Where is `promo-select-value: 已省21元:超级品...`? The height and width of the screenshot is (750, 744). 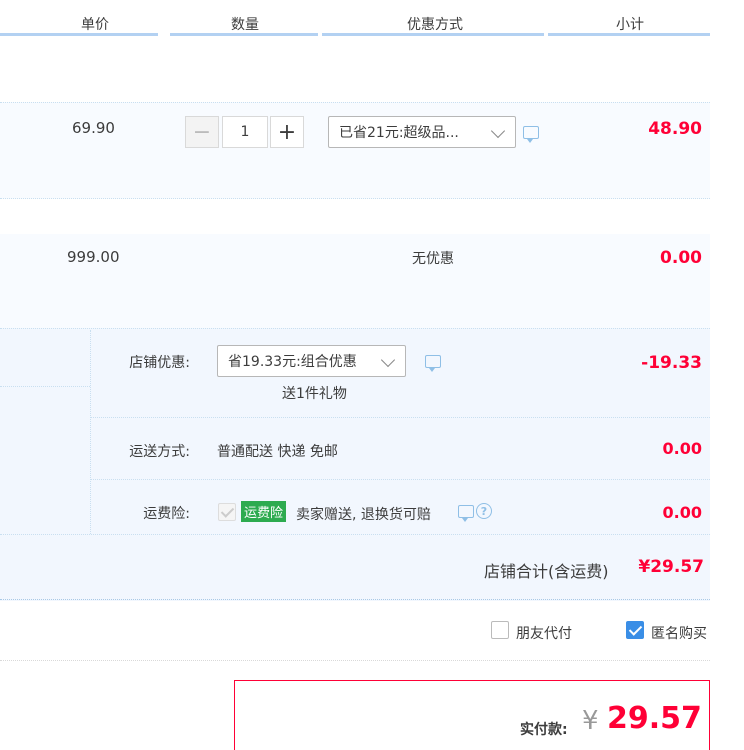 promo-select-value: 已省21元:超级品... is located at coordinates (399, 133).